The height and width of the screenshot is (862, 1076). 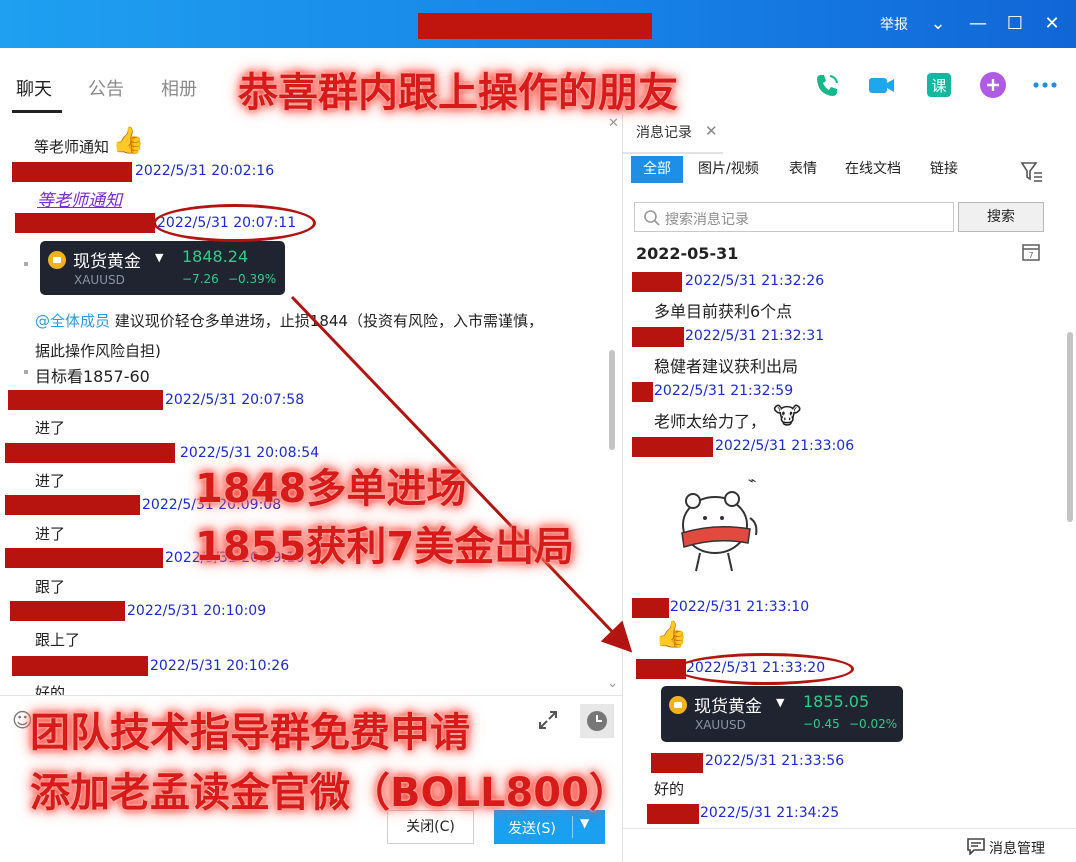 What do you see at coordinates (50, 587) in the screenshot?
I see `message-text: 跟了` at bounding box center [50, 587].